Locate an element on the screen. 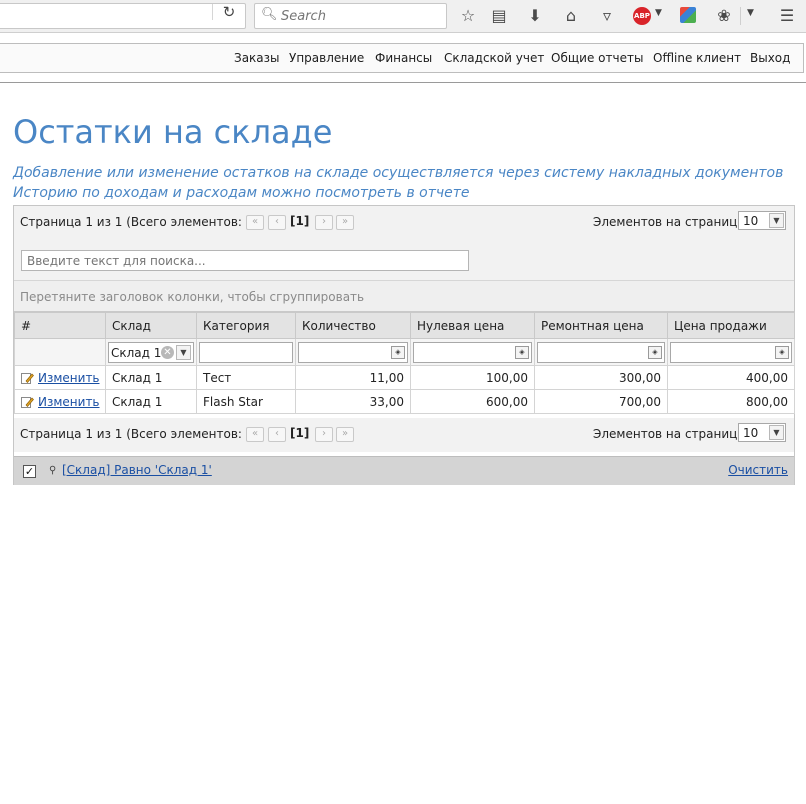 Image resolution: width=806 pixels, height=804 pixels. filter-cell-repair-price: ◈ is located at coordinates (601, 352).